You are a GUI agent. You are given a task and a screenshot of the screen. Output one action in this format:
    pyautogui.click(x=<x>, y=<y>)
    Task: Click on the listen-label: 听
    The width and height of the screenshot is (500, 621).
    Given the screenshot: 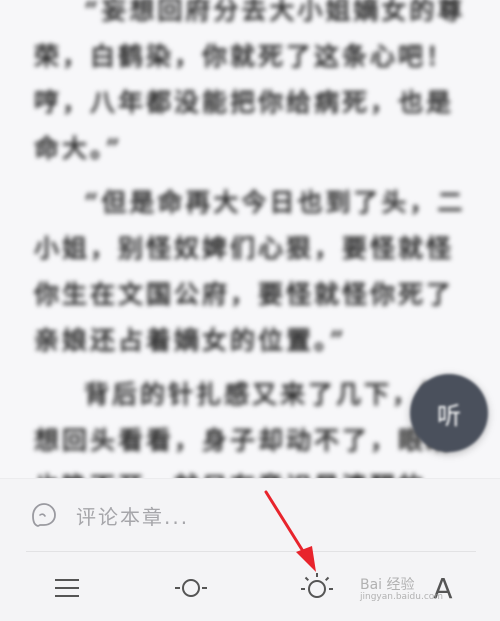 What is the action you would take?
    pyautogui.click(x=449, y=415)
    